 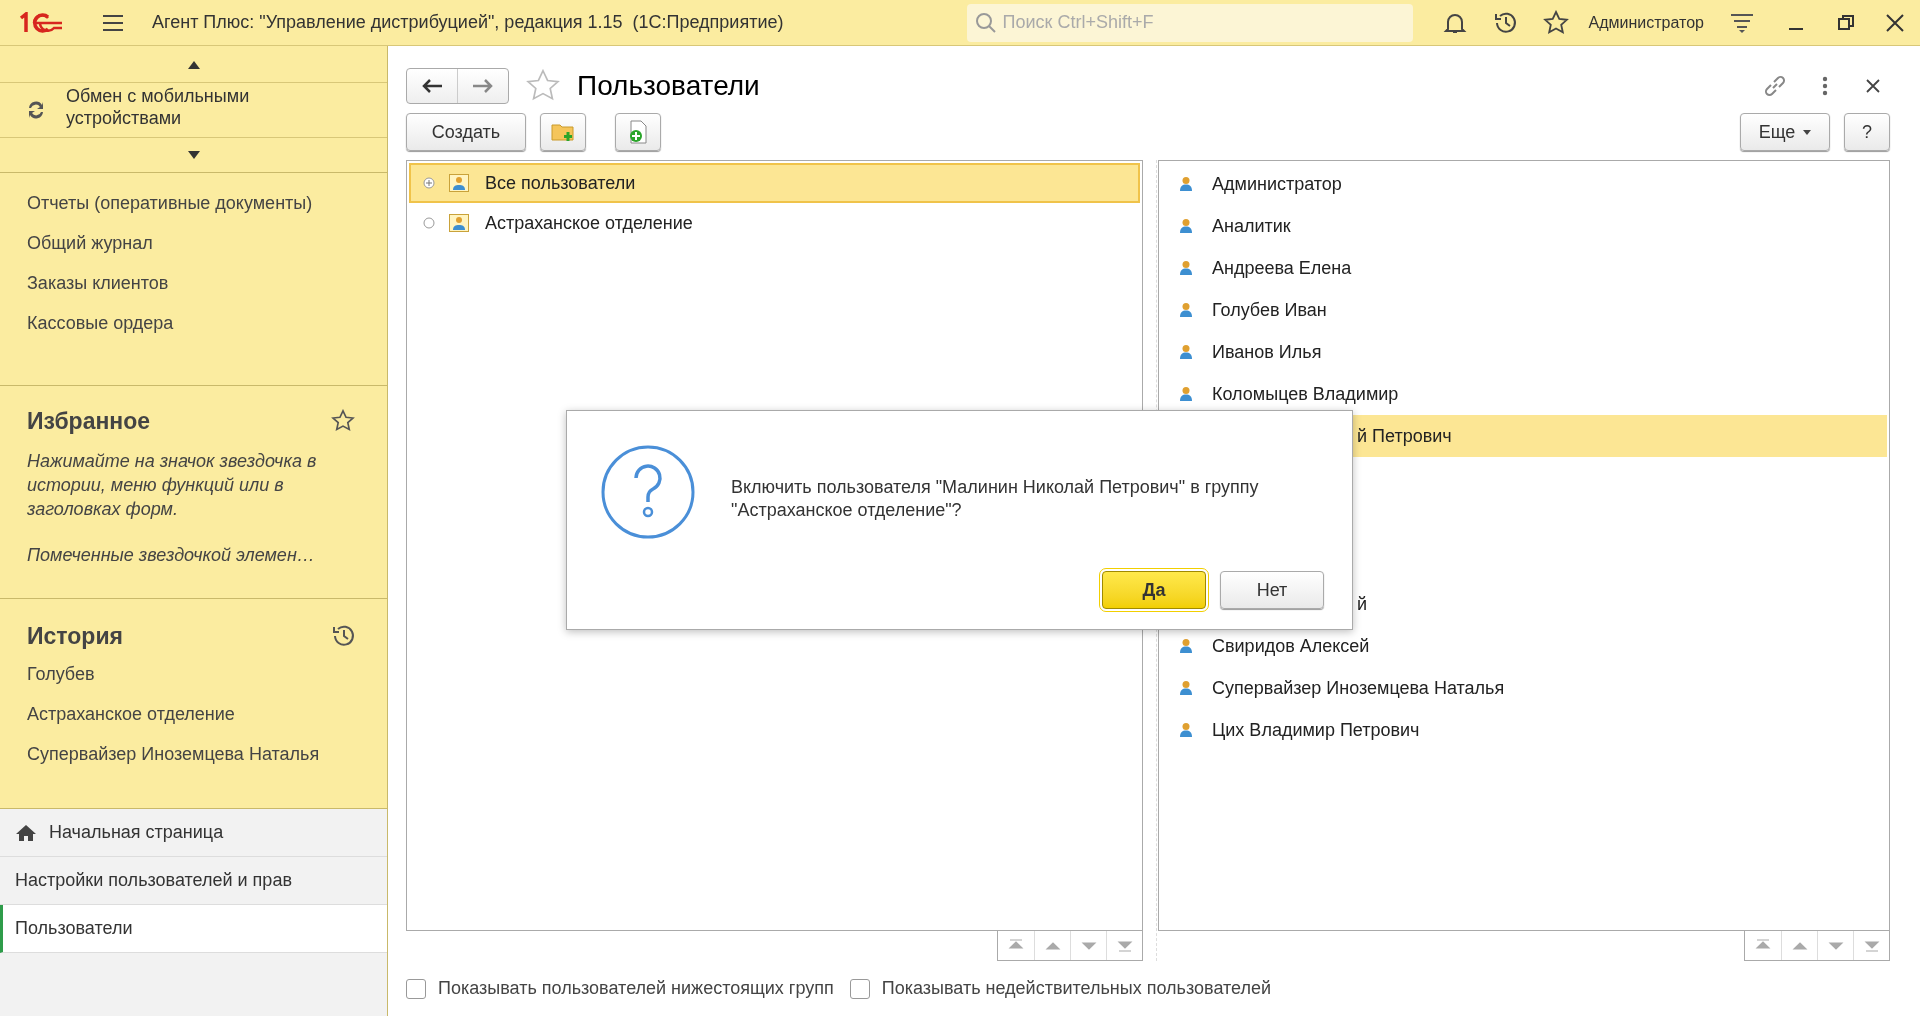 What do you see at coordinates (98, 283) in the screenshot?
I see `nav-link: Заказы клиентов` at bounding box center [98, 283].